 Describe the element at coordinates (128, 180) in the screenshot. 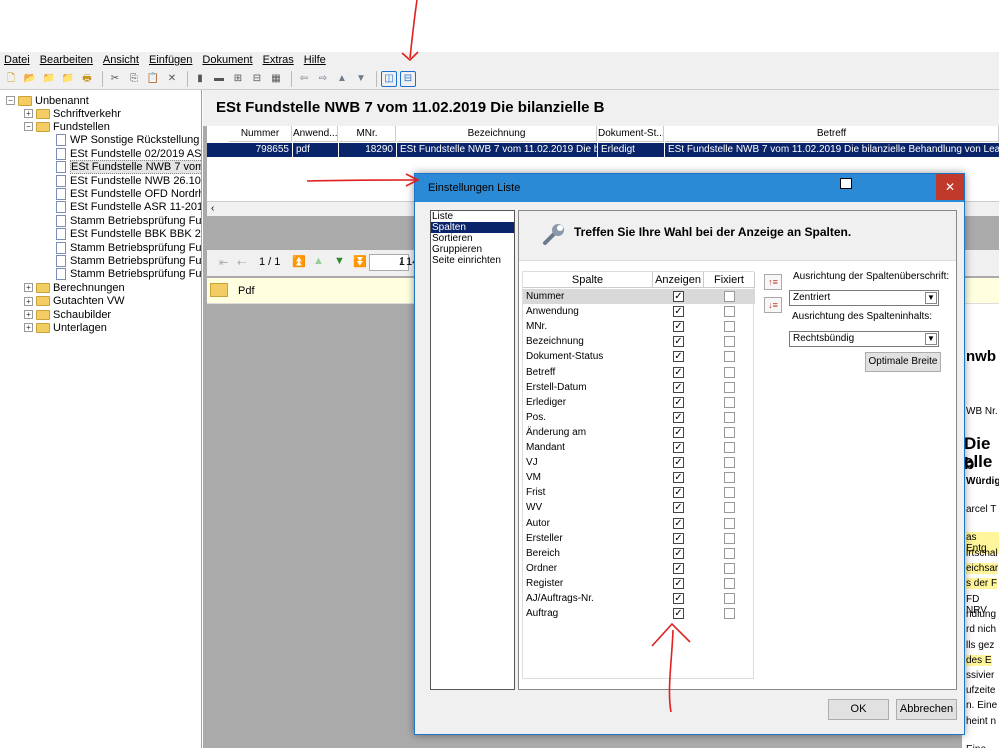

I see `tree-document: ESt Fundstelle NWB 26.10.2018` at that location.